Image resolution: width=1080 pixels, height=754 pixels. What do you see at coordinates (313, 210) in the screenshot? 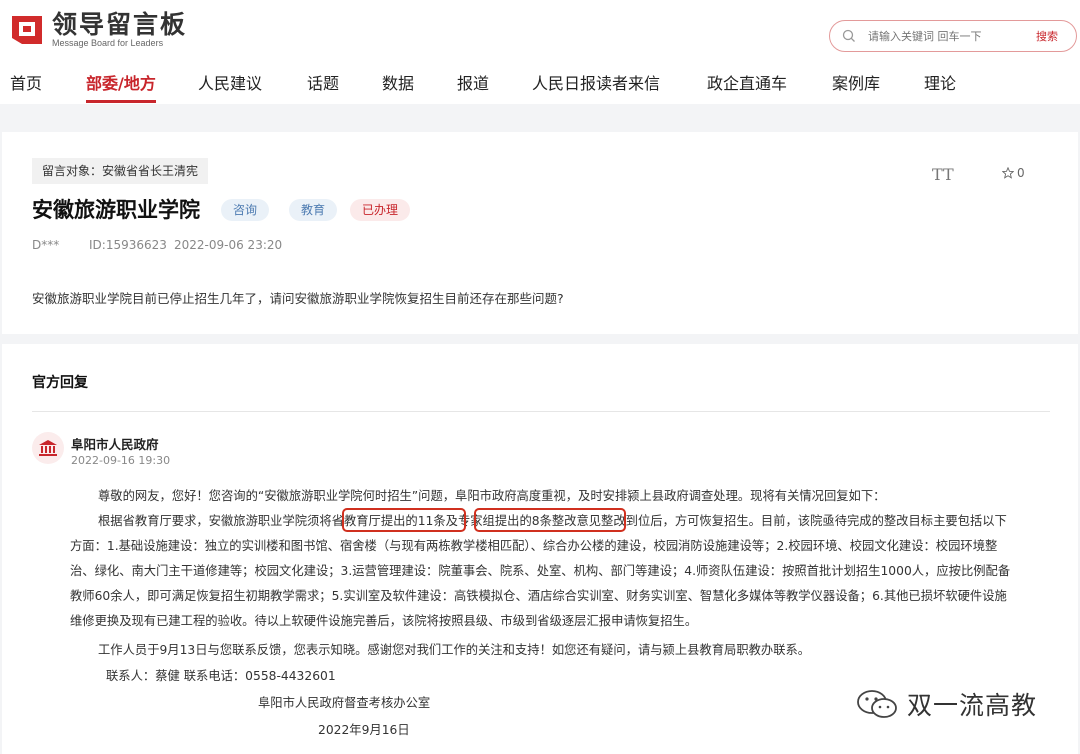
I see `tag-education: 教育` at bounding box center [313, 210].